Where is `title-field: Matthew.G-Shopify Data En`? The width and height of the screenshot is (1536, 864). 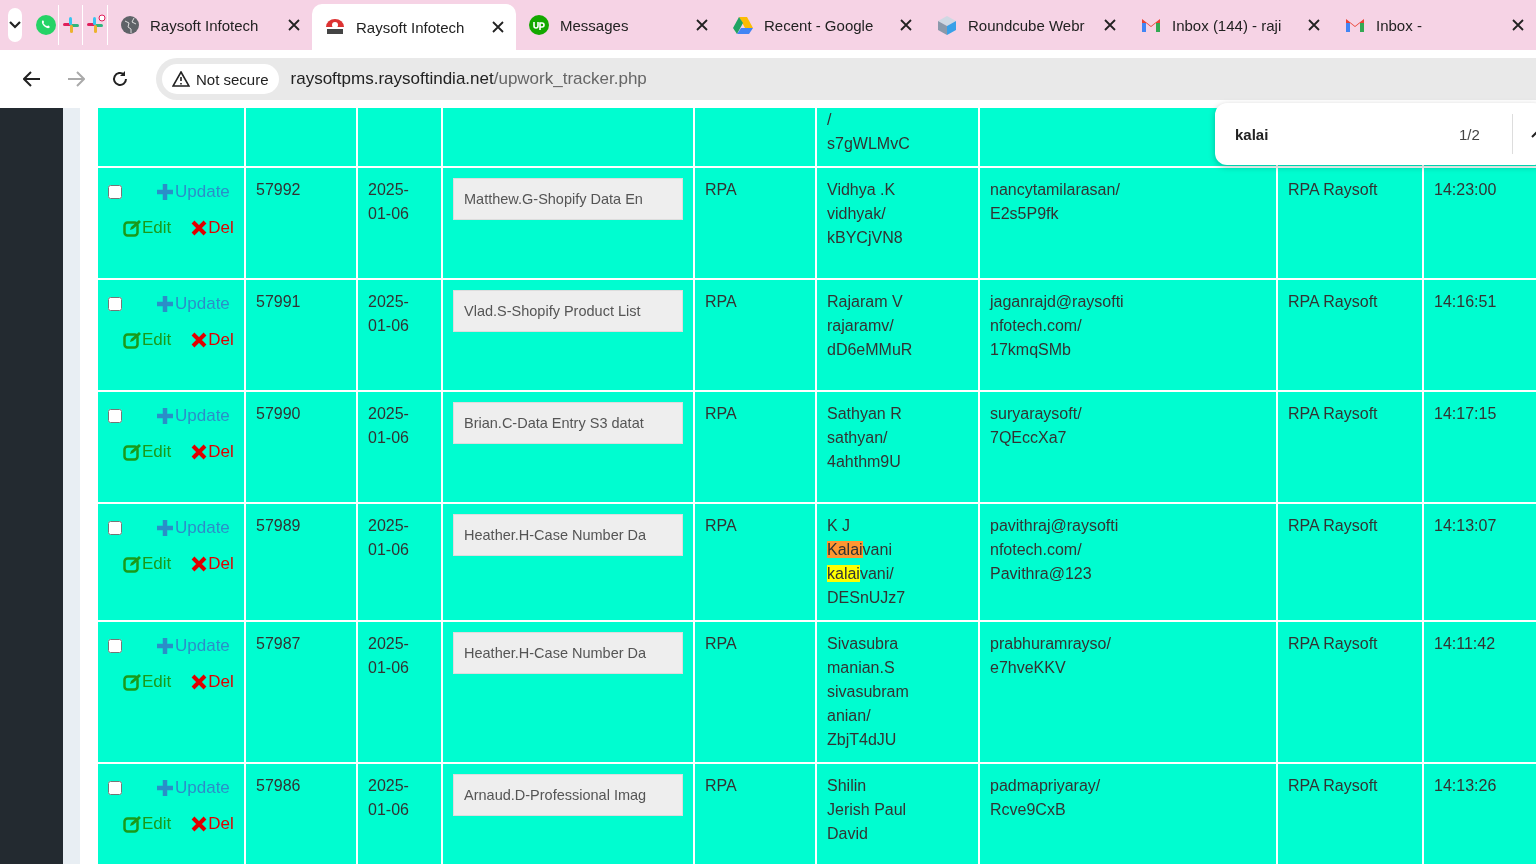 title-field: Matthew.G-Shopify Data En is located at coordinates (568, 199).